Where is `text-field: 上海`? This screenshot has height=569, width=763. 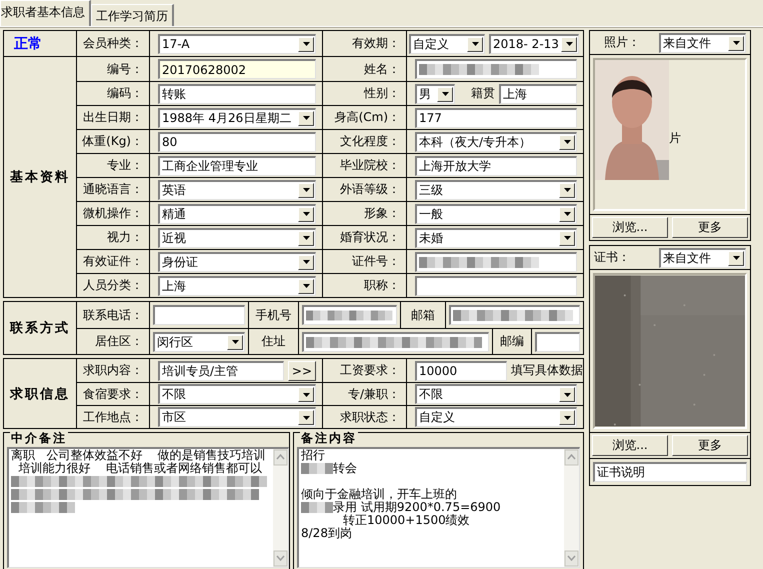
text-field: 上海 is located at coordinates (538, 94).